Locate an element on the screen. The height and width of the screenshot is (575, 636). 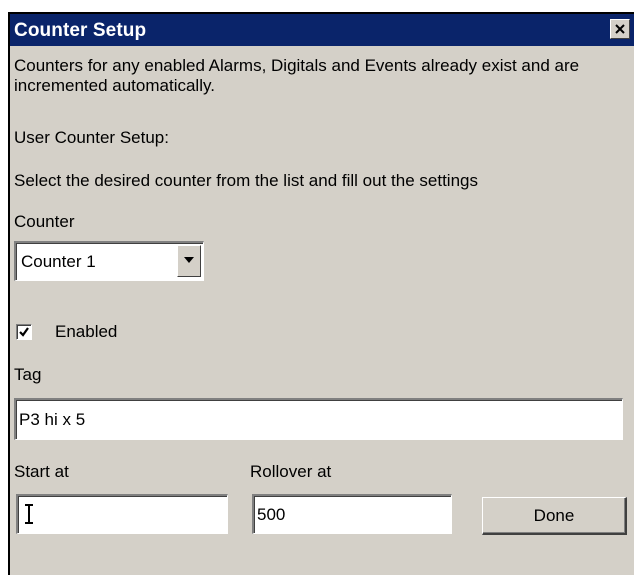
start-at-field is located at coordinates (122, 514).